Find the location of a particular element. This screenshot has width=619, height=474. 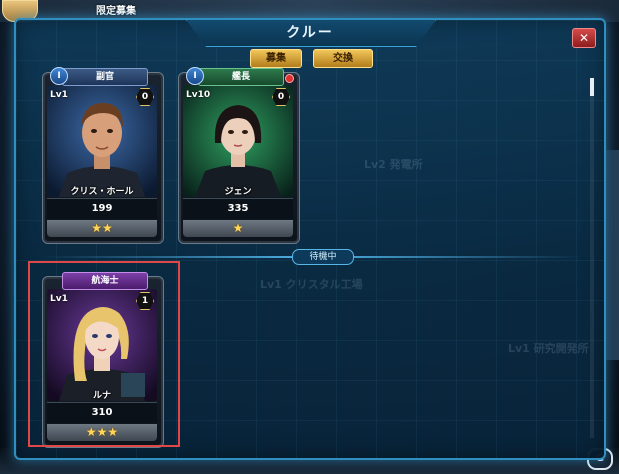

power-strip: 335 is located at coordinates (238, 208).